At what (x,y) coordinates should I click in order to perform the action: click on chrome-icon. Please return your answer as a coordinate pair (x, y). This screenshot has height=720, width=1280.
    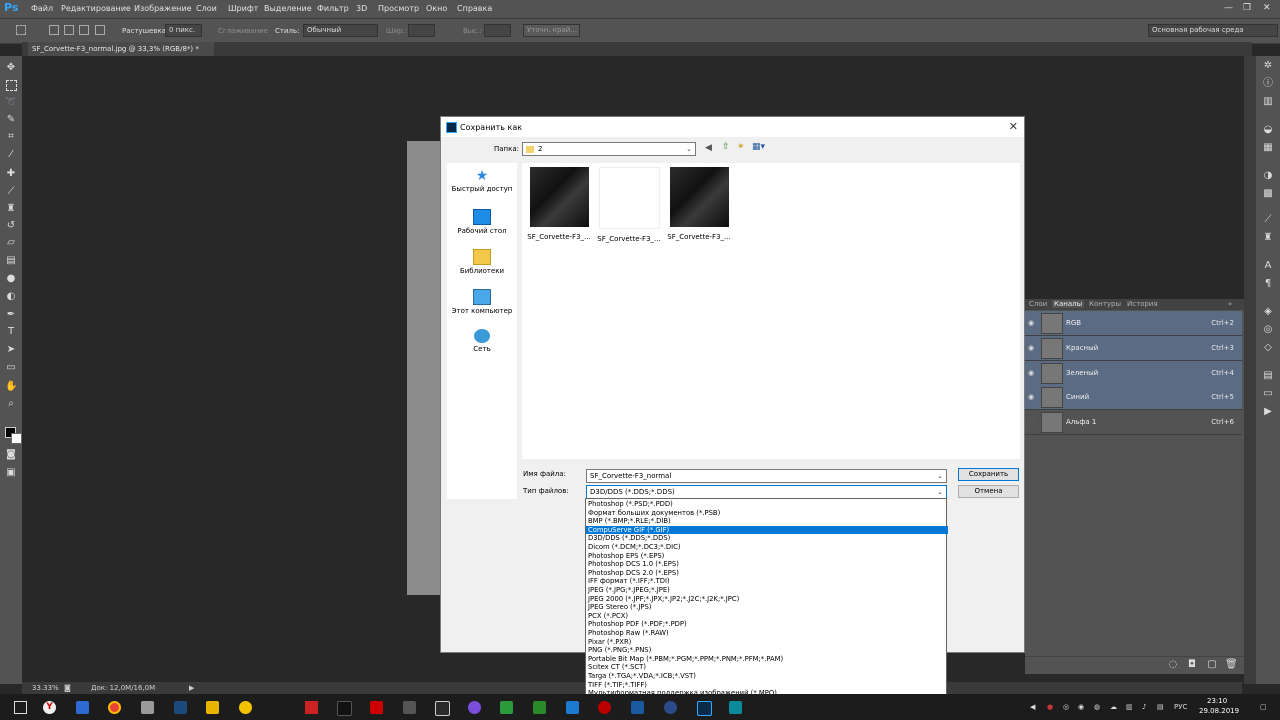
    Looking at the image, I should click on (114, 707).